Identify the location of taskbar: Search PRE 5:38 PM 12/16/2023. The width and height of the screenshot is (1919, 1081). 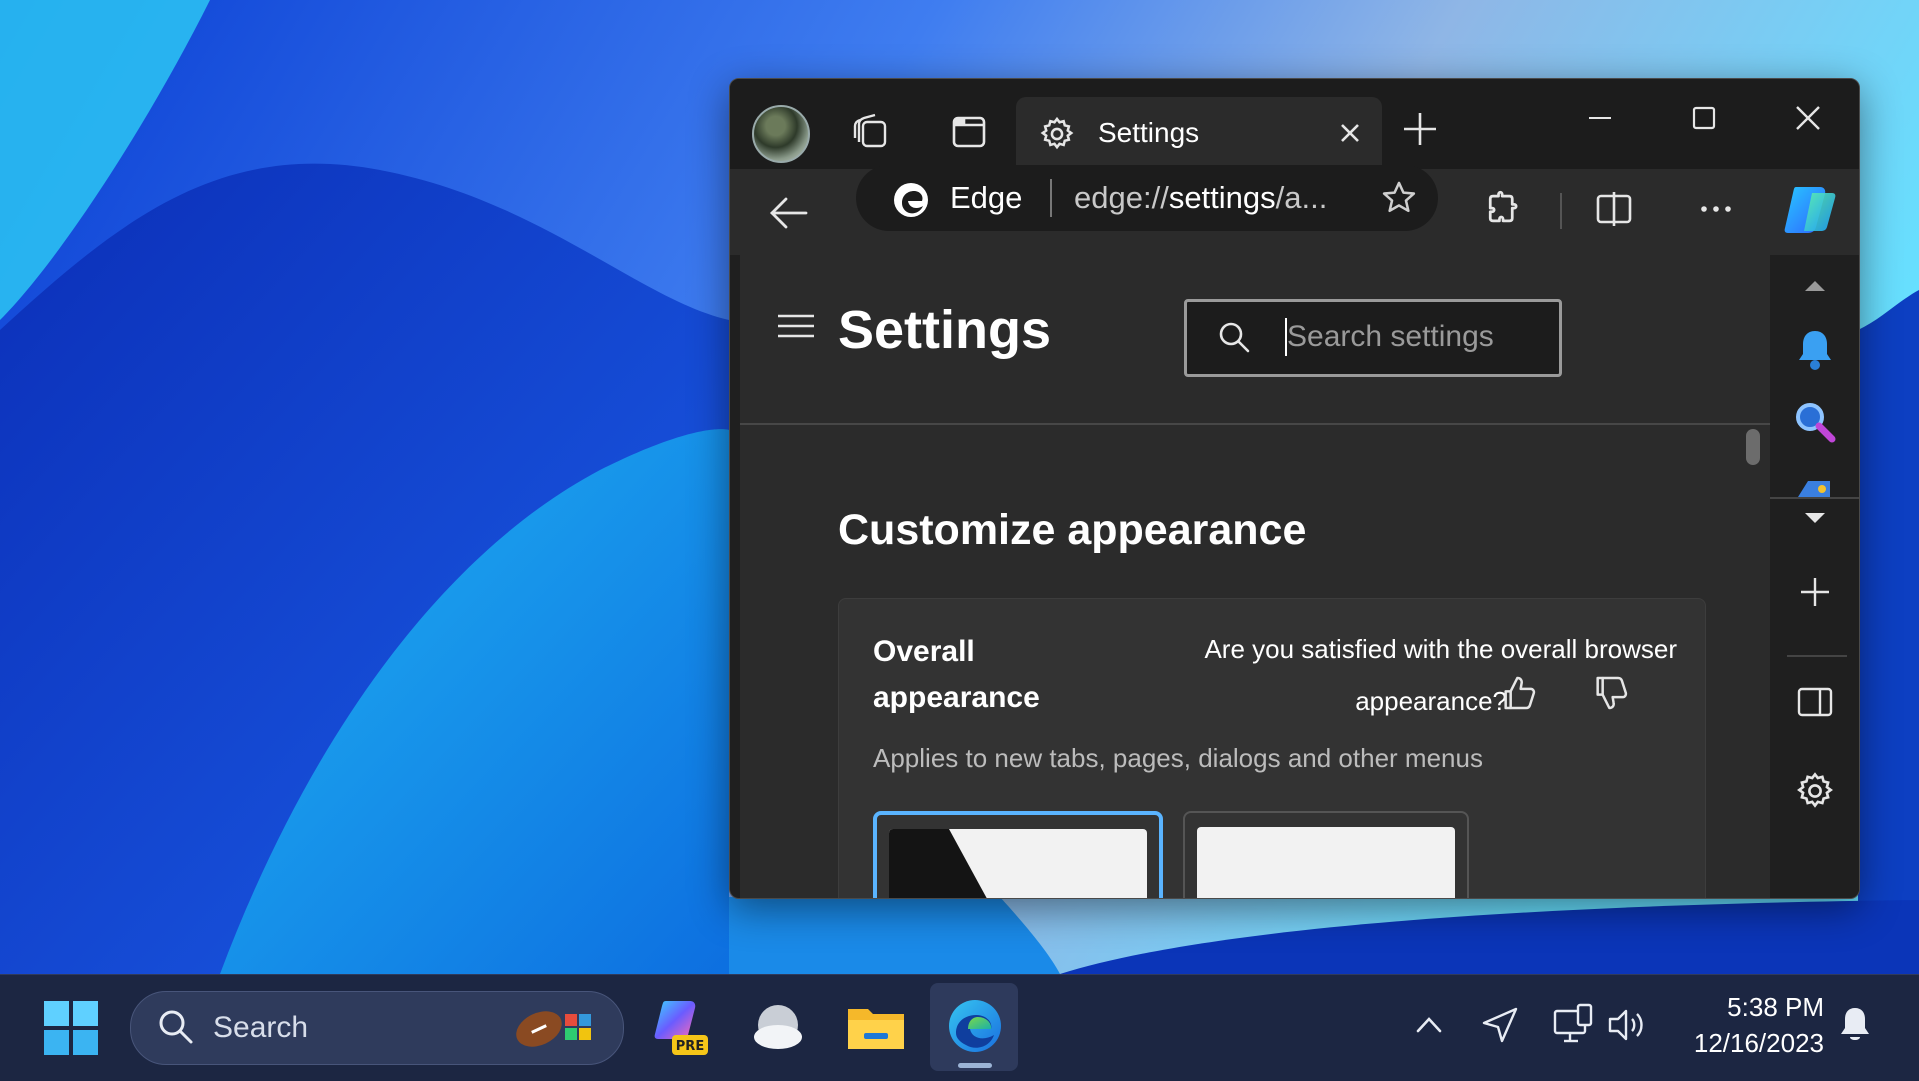
(959, 1027).